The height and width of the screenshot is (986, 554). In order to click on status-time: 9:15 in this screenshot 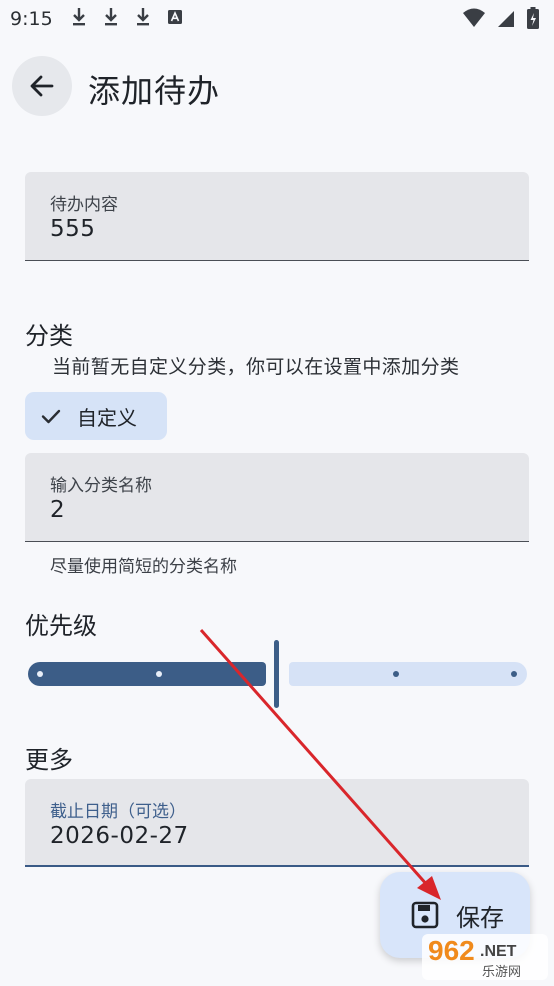, I will do `click(31, 19)`.